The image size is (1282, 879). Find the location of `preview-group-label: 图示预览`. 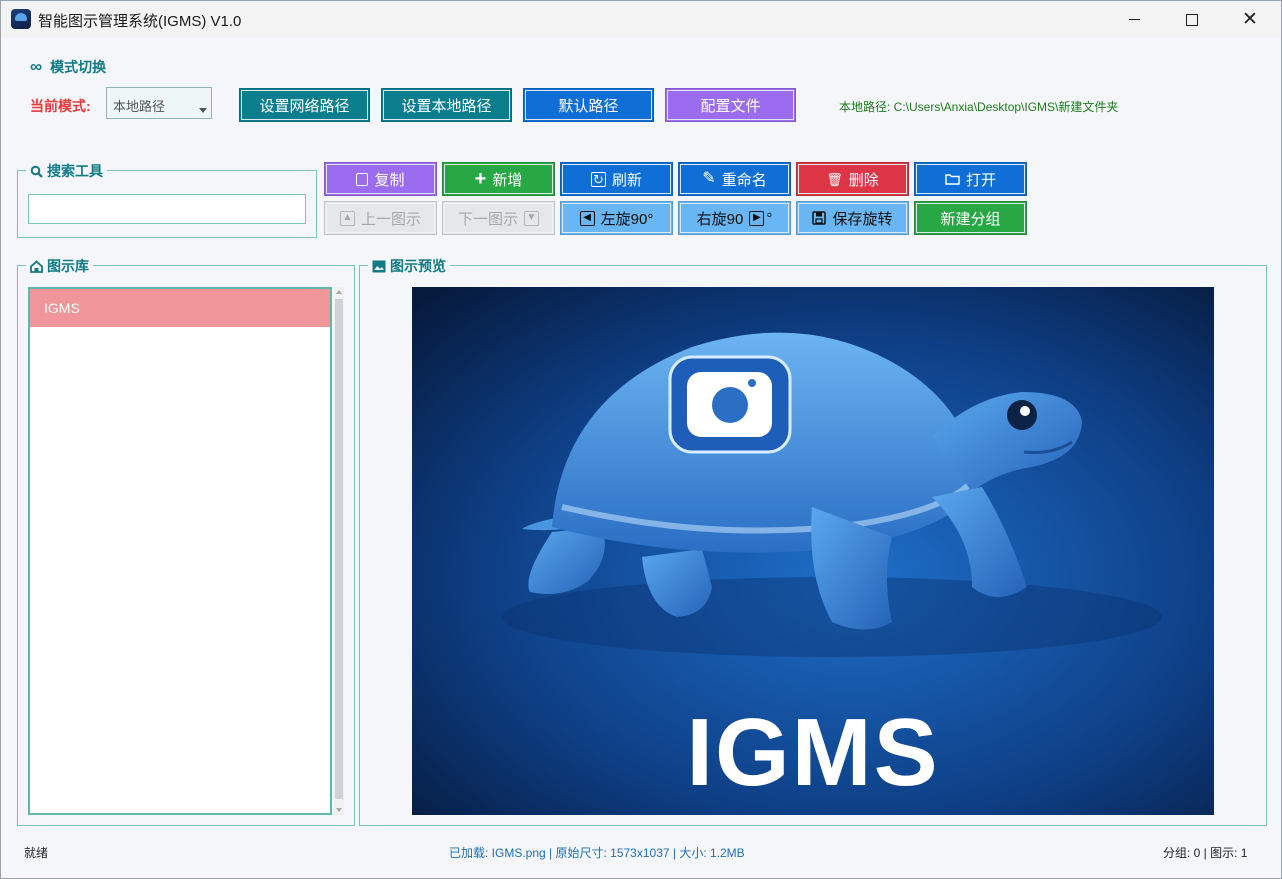

preview-group-label: 图示预览 is located at coordinates (418, 266).